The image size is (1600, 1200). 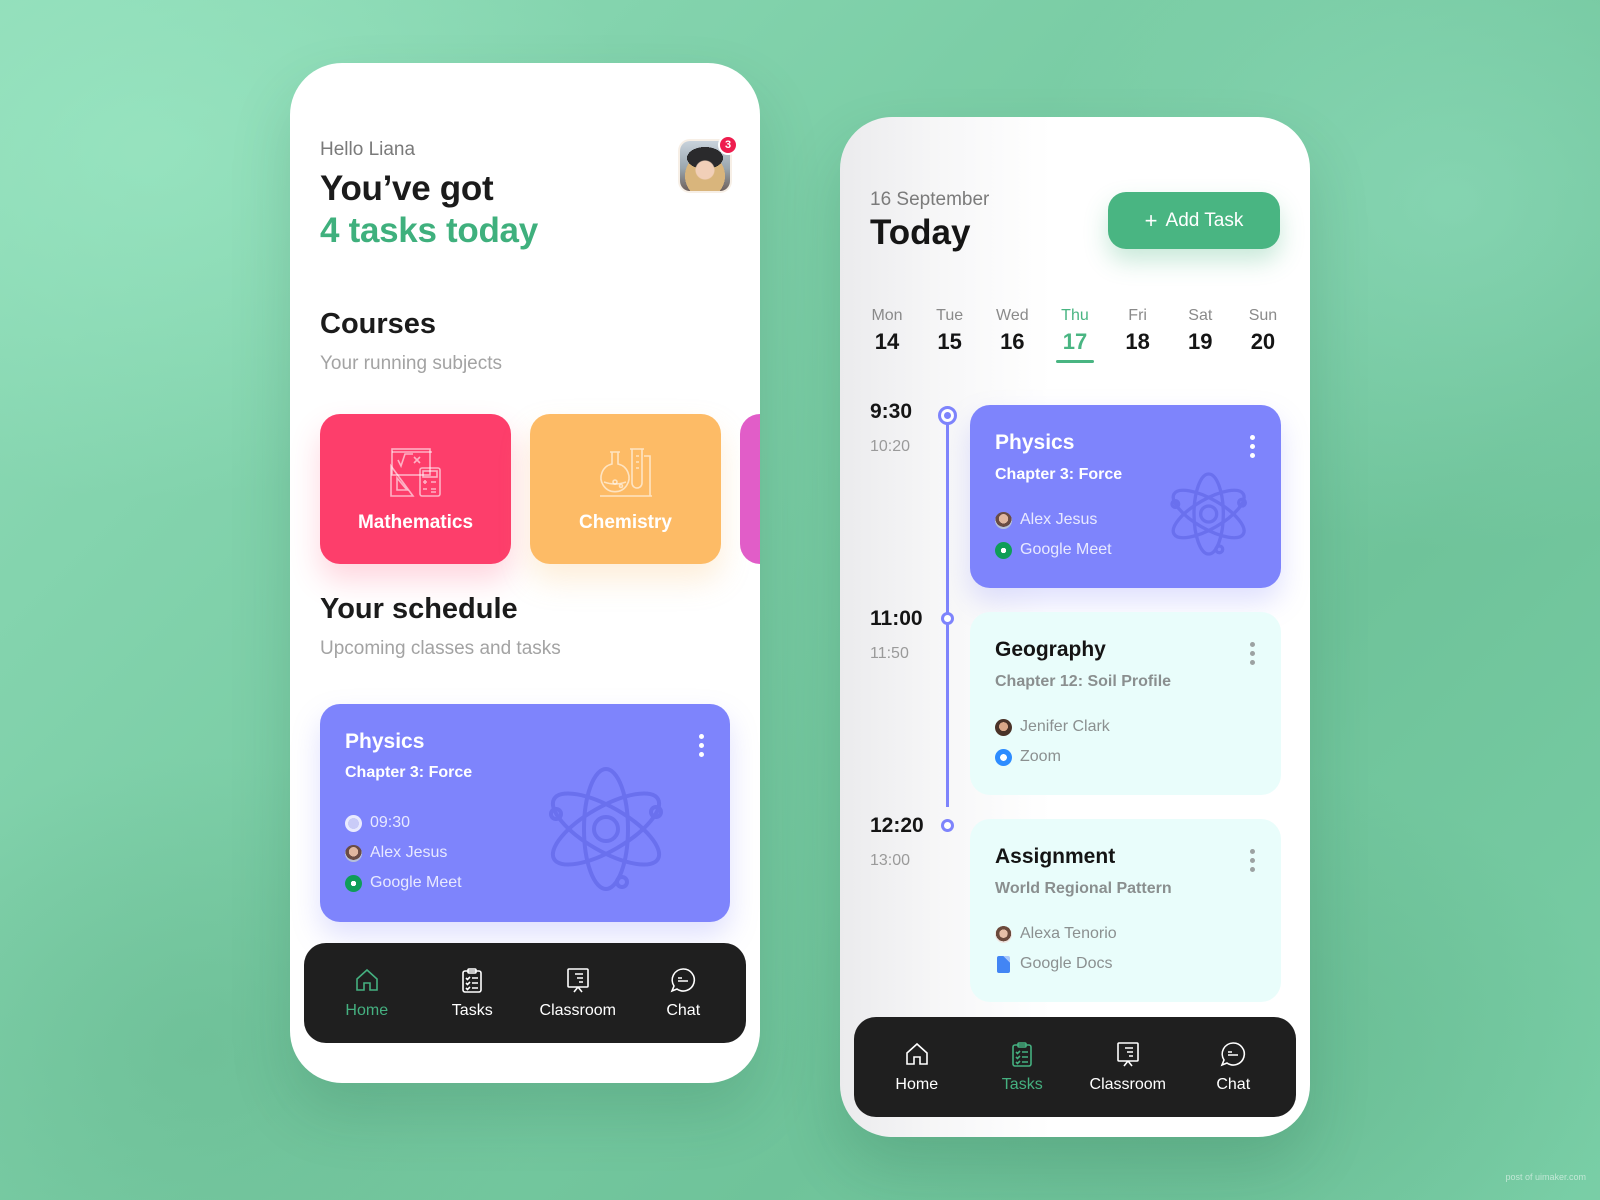 I want to click on atom-icon, so click(x=1208, y=514).